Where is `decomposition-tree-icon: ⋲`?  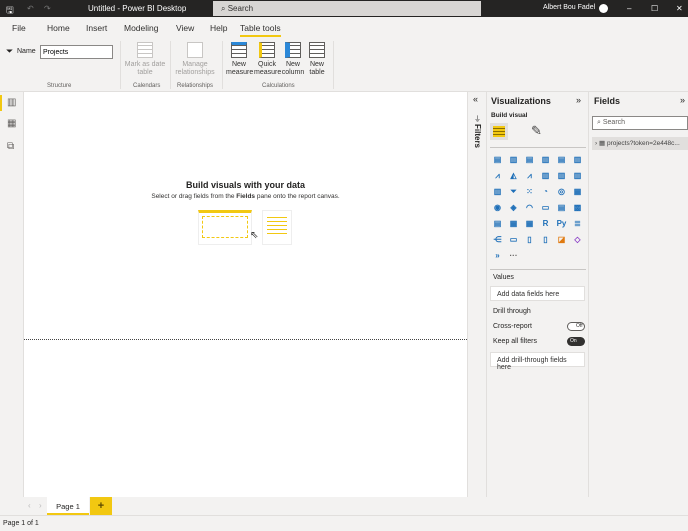 decomposition-tree-icon: ⋲ is located at coordinates (497, 239).